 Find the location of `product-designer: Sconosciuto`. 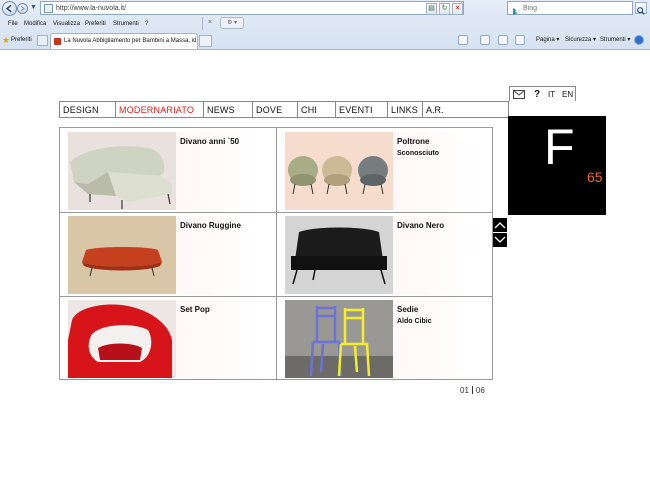

product-designer: Sconosciuto is located at coordinates (418, 153).